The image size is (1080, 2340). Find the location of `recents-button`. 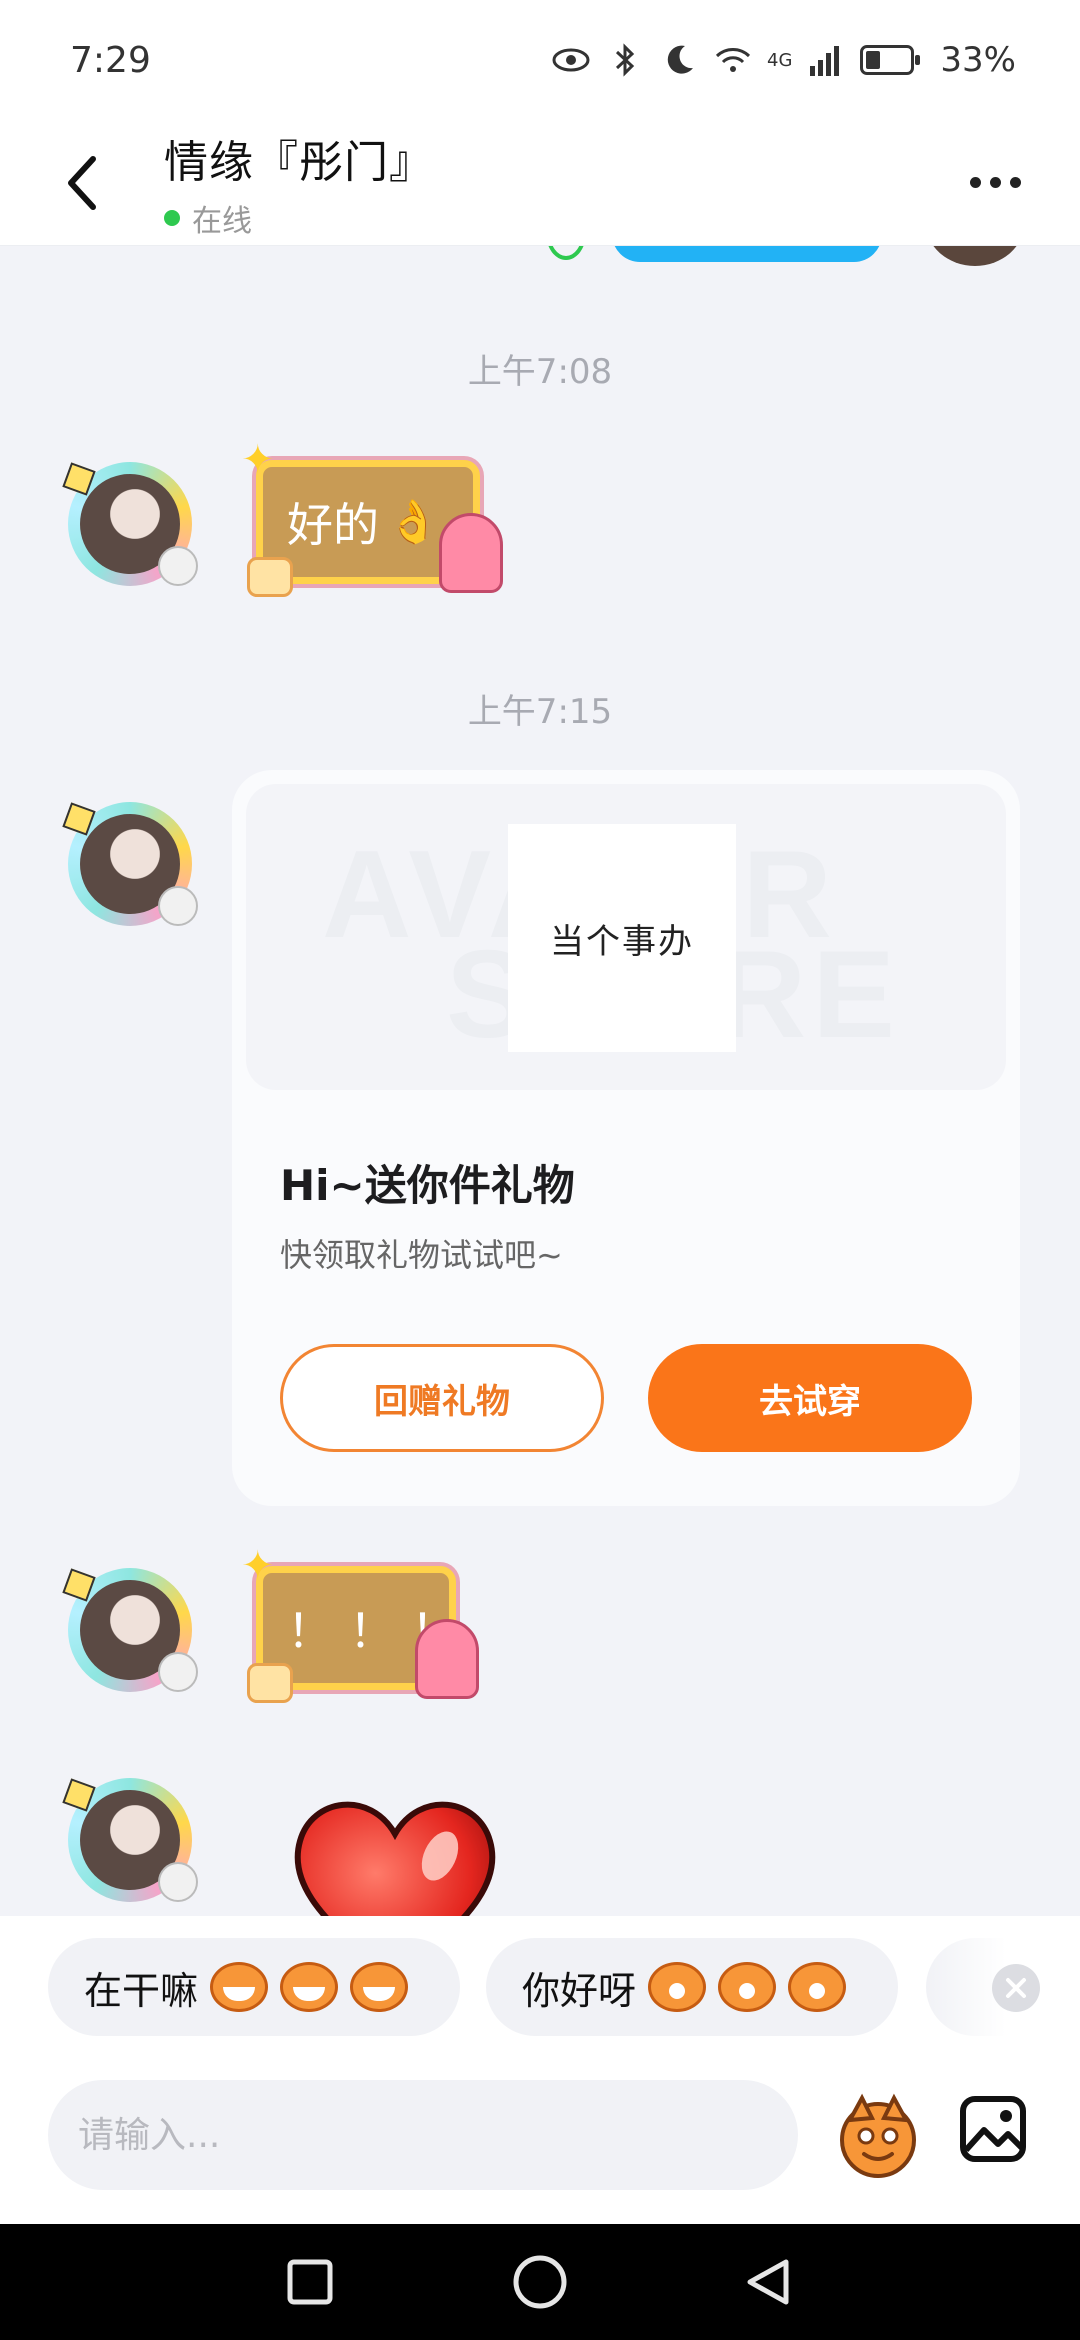

recents-button is located at coordinates (310, 2282).